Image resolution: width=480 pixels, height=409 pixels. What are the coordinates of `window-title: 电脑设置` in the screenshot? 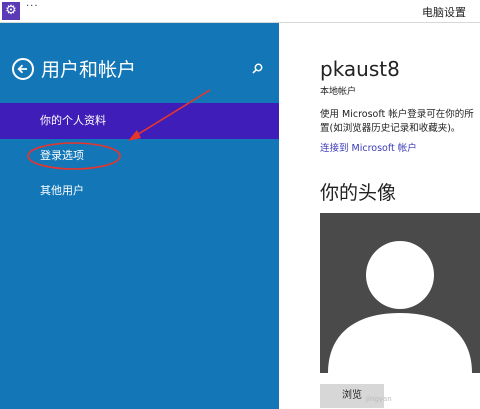 It's located at (444, 12).